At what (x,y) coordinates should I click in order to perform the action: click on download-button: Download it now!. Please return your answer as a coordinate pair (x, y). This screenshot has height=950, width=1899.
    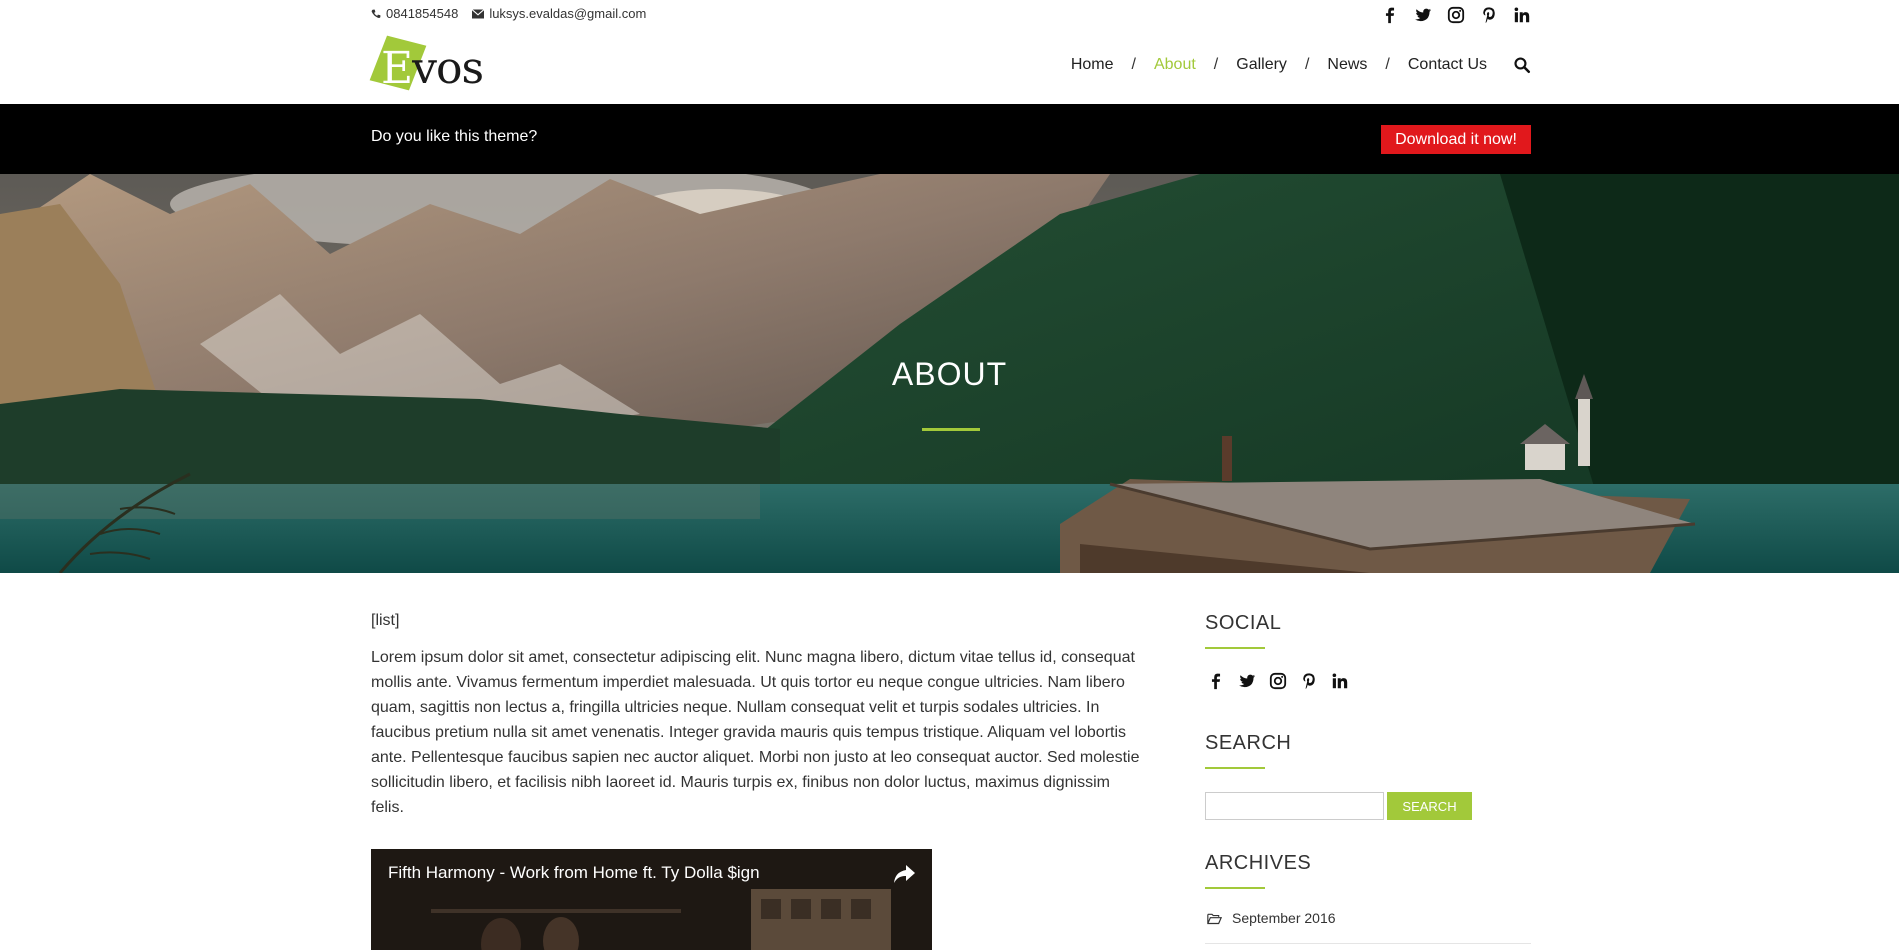
    Looking at the image, I should click on (1456, 139).